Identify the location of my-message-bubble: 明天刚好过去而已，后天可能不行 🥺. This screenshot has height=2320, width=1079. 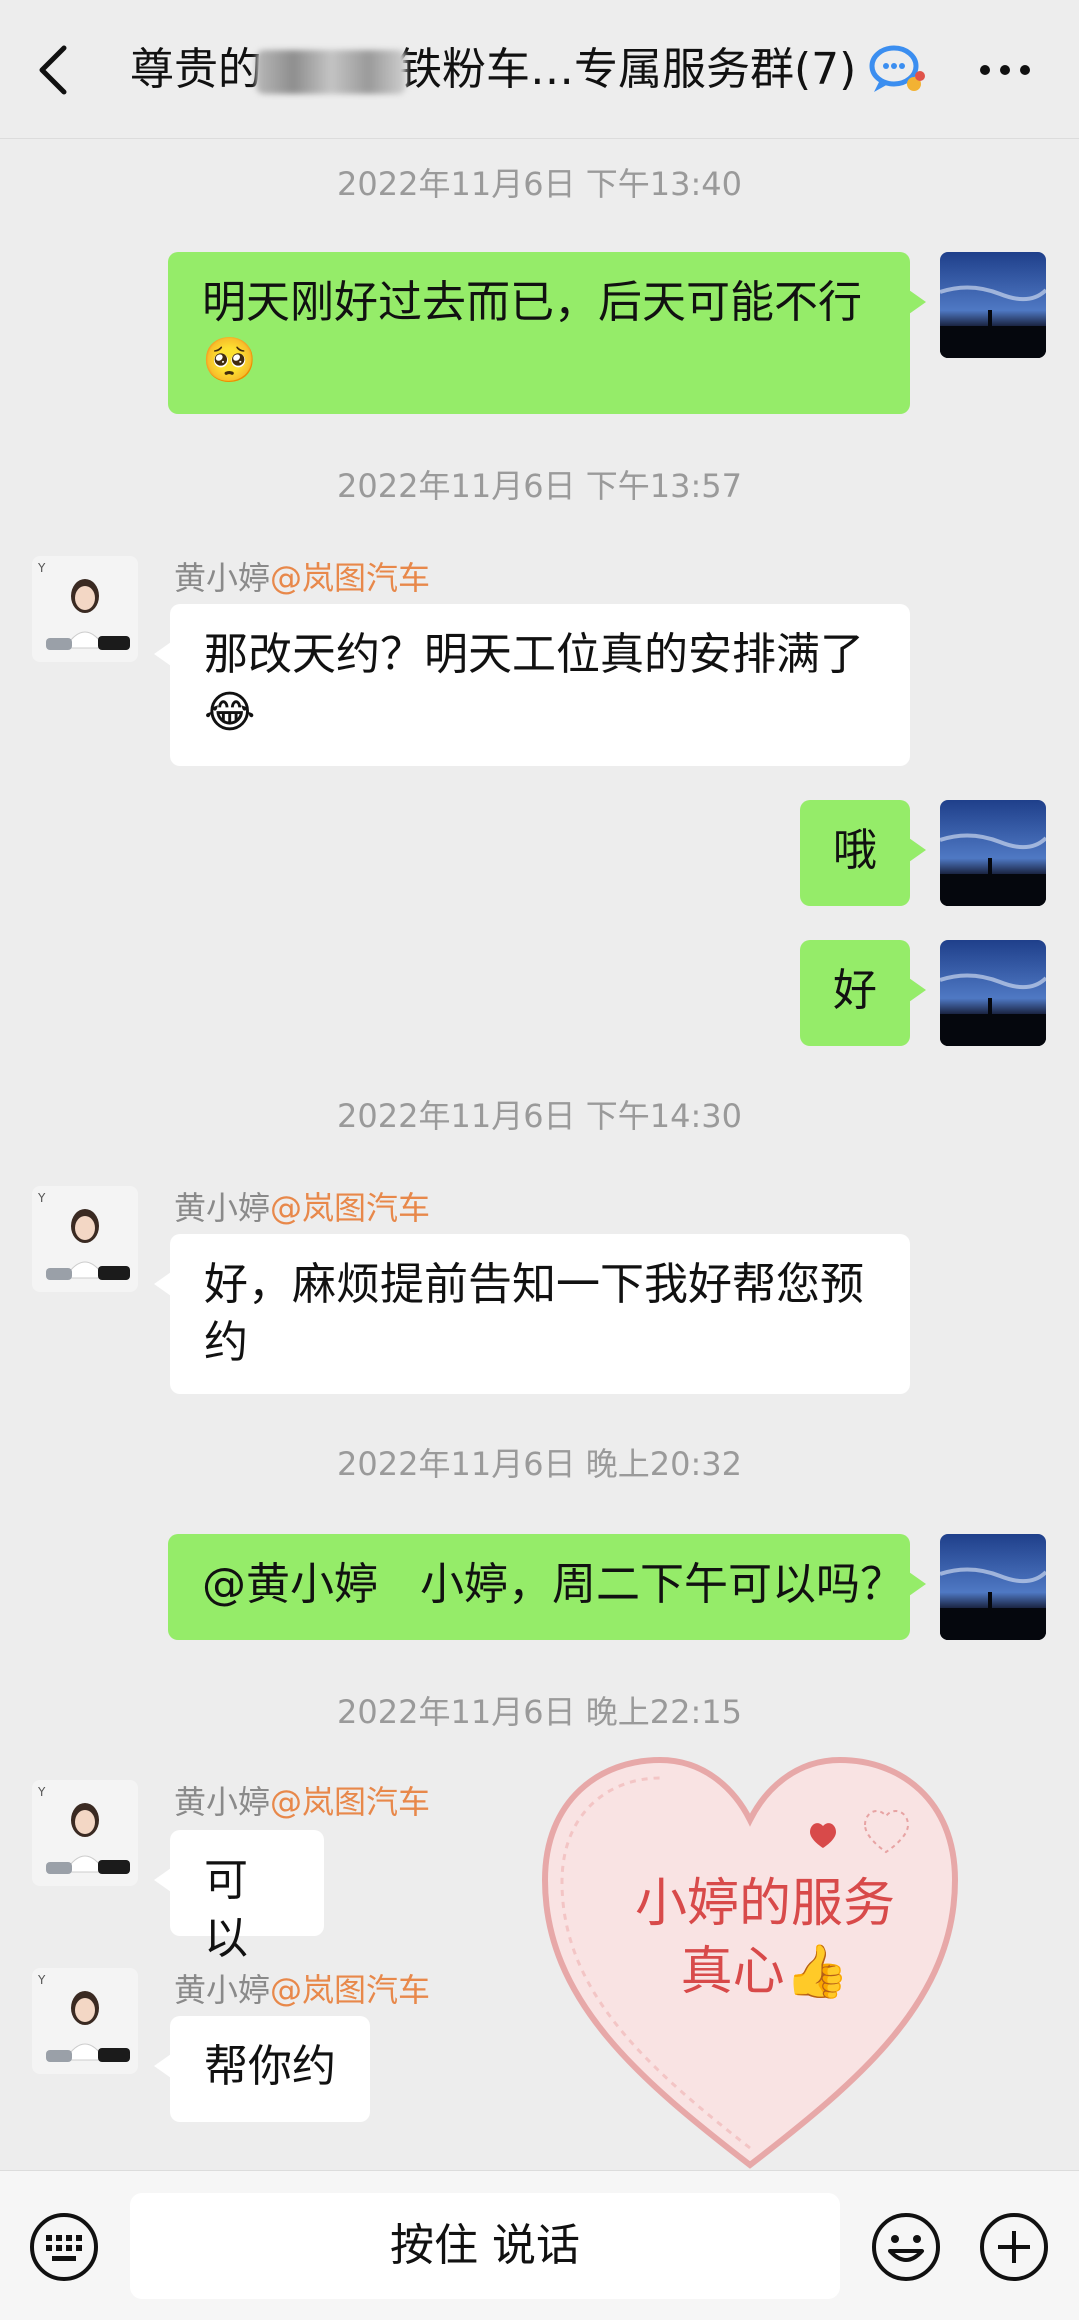
(547, 333).